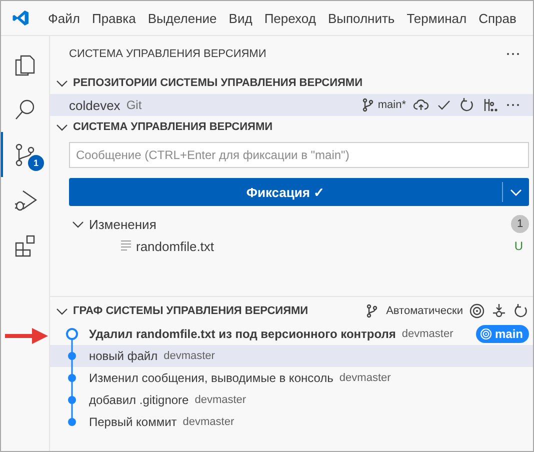 The image size is (534, 452). I want to click on commit-message: Первый коммит, so click(133, 422).